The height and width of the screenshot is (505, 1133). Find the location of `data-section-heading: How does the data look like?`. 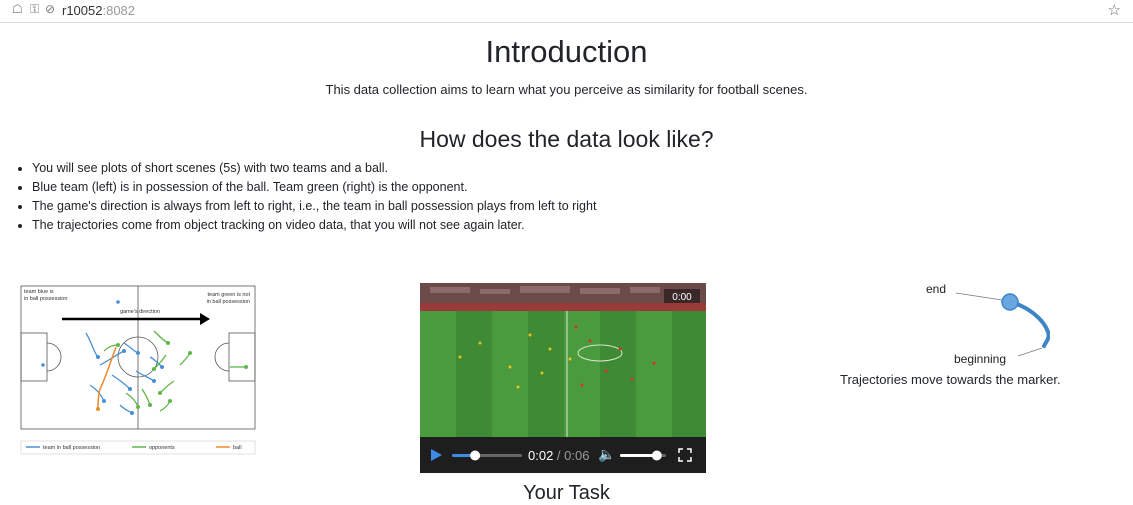

data-section-heading: How does the data look like? is located at coordinates (566, 139).